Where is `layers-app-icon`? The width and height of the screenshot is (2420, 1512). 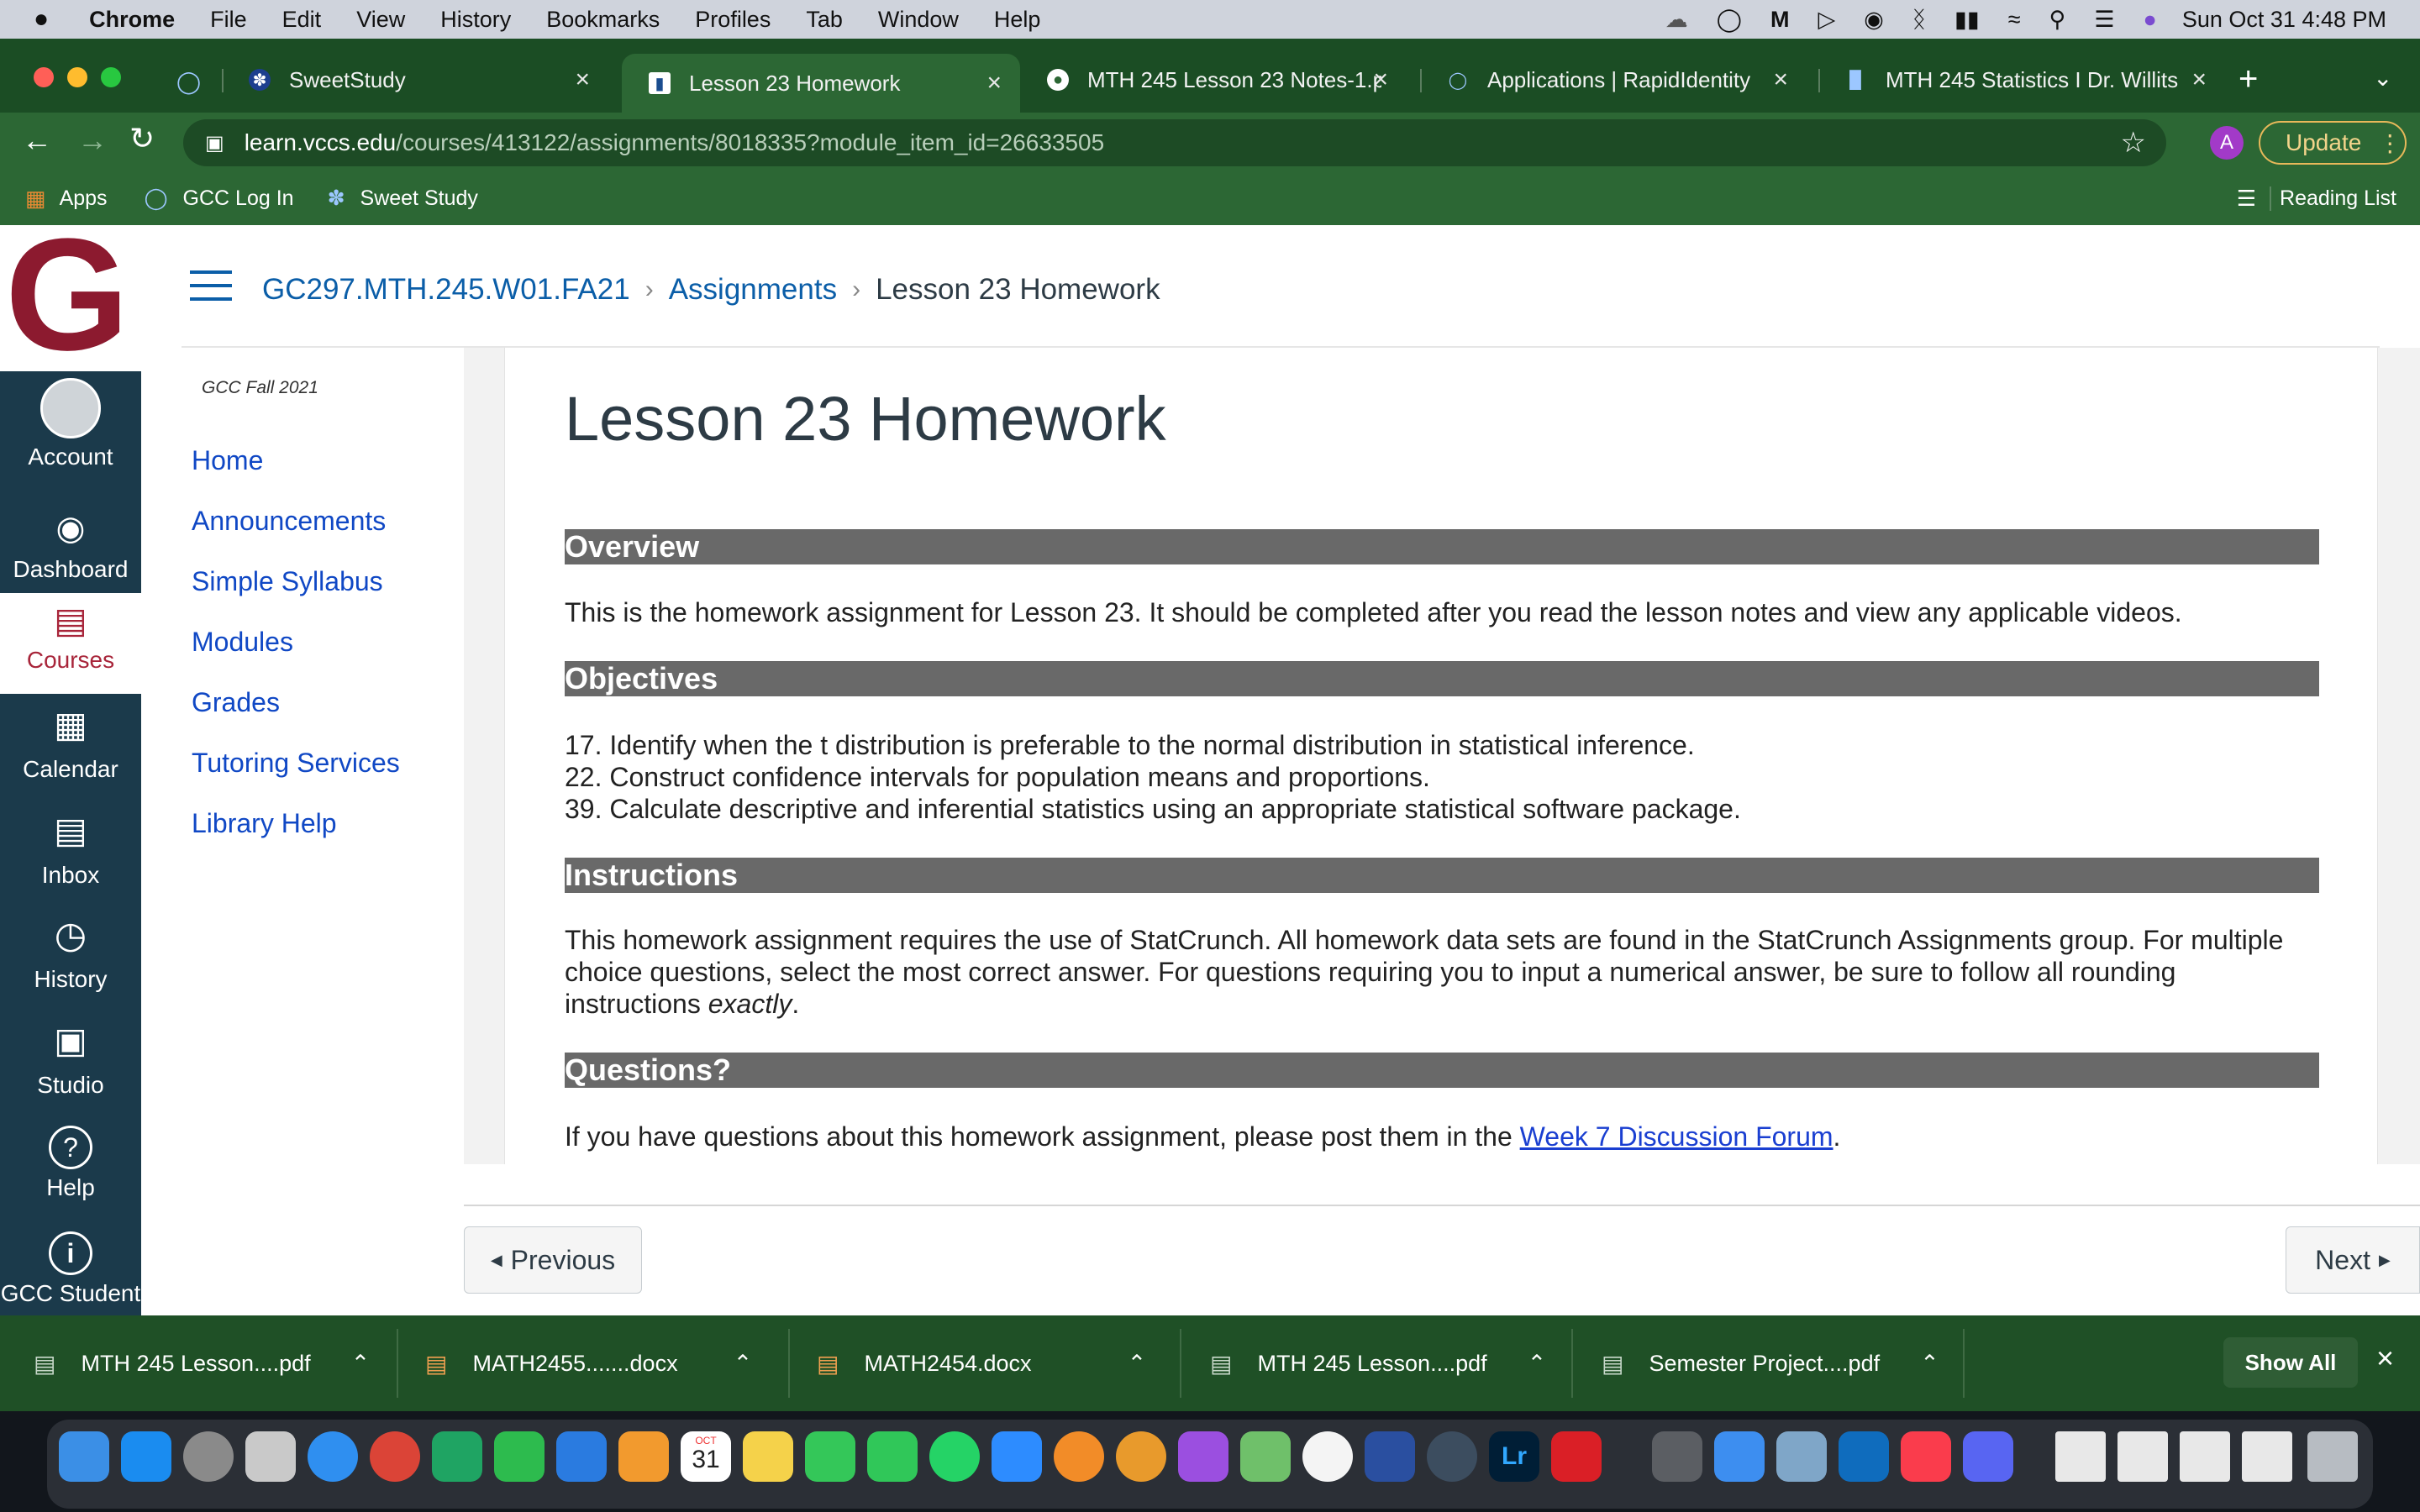
layers-app-icon is located at coordinates (1390, 1456).